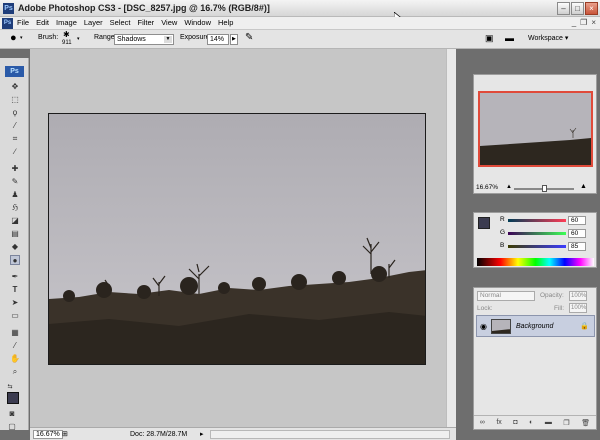  I want to click on quick-mask-icon: ◙, so click(12, 414).